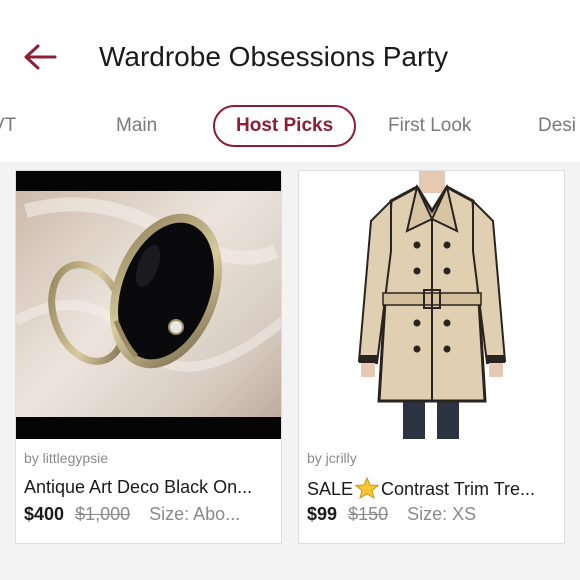 This screenshot has width=580, height=580. What do you see at coordinates (66, 458) in the screenshot?
I see `listing-seller: by littlegypsie` at bounding box center [66, 458].